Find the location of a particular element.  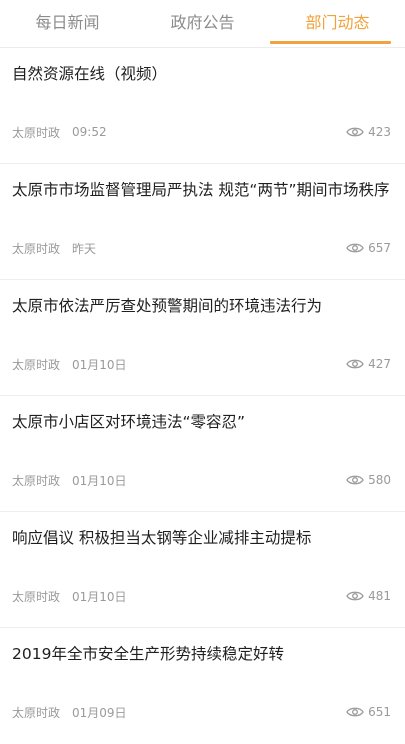

view-count-value: 657 is located at coordinates (379, 248).